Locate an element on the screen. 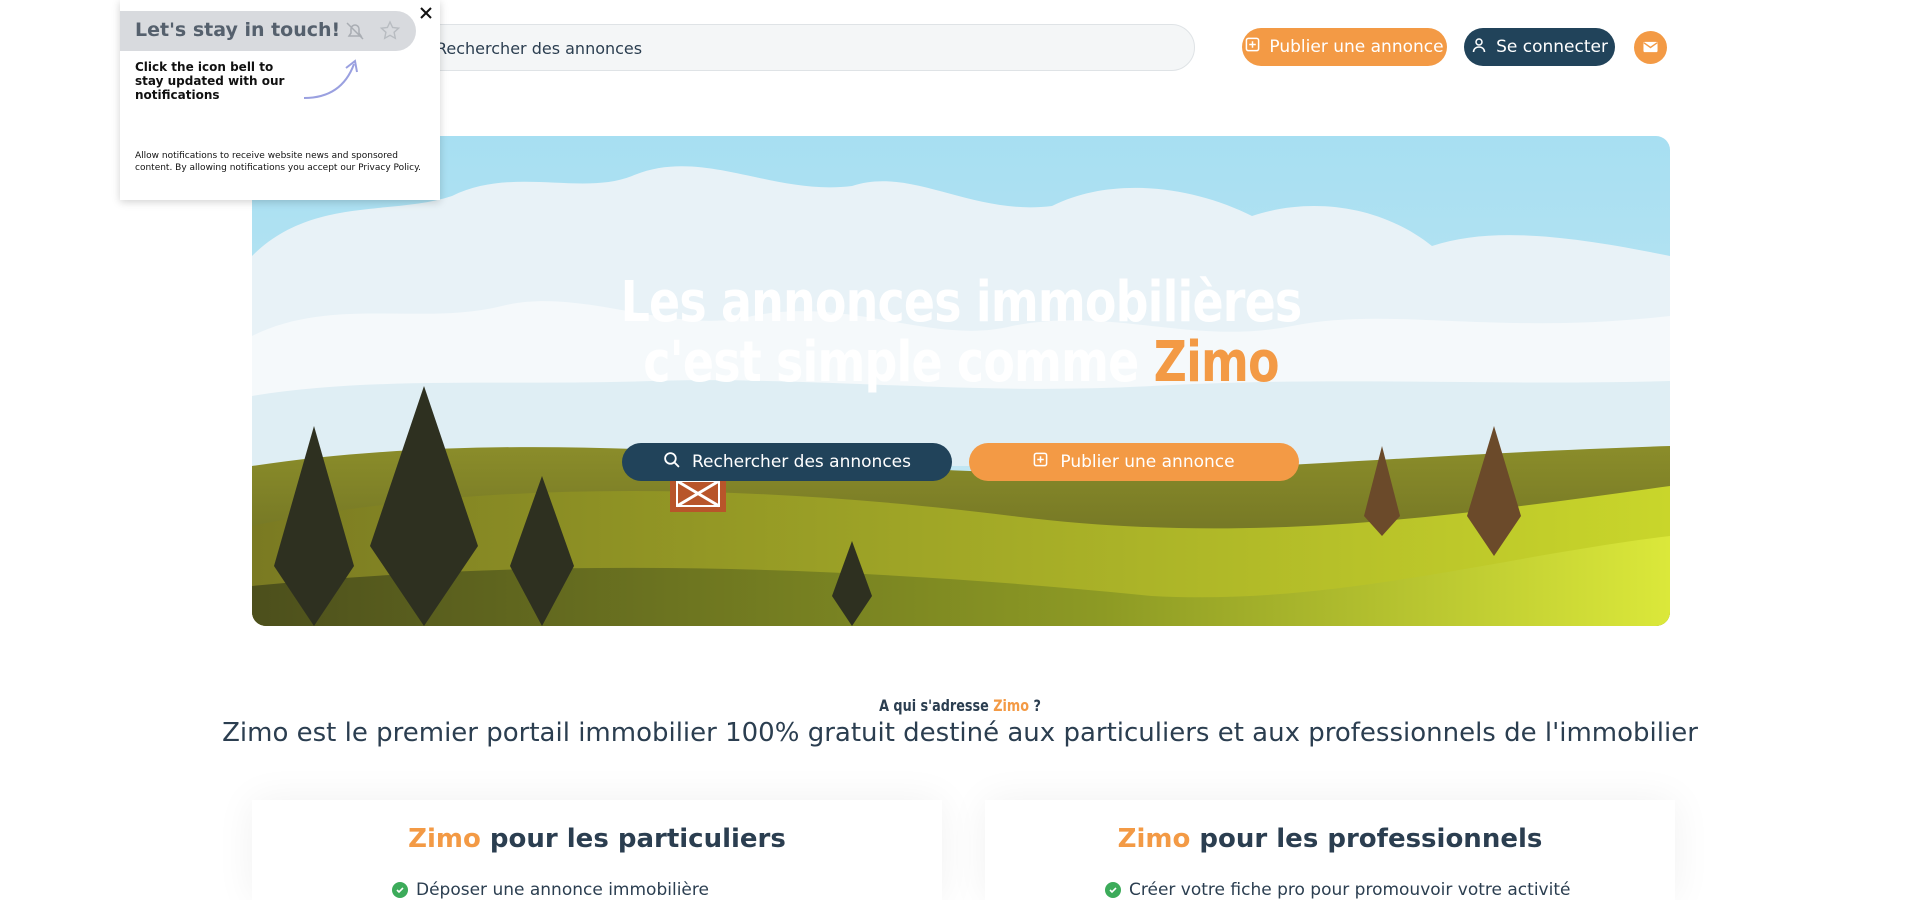 This screenshot has height=900, width=1920. hero-publish-label: Publier une annonce is located at coordinates (1147, 462).